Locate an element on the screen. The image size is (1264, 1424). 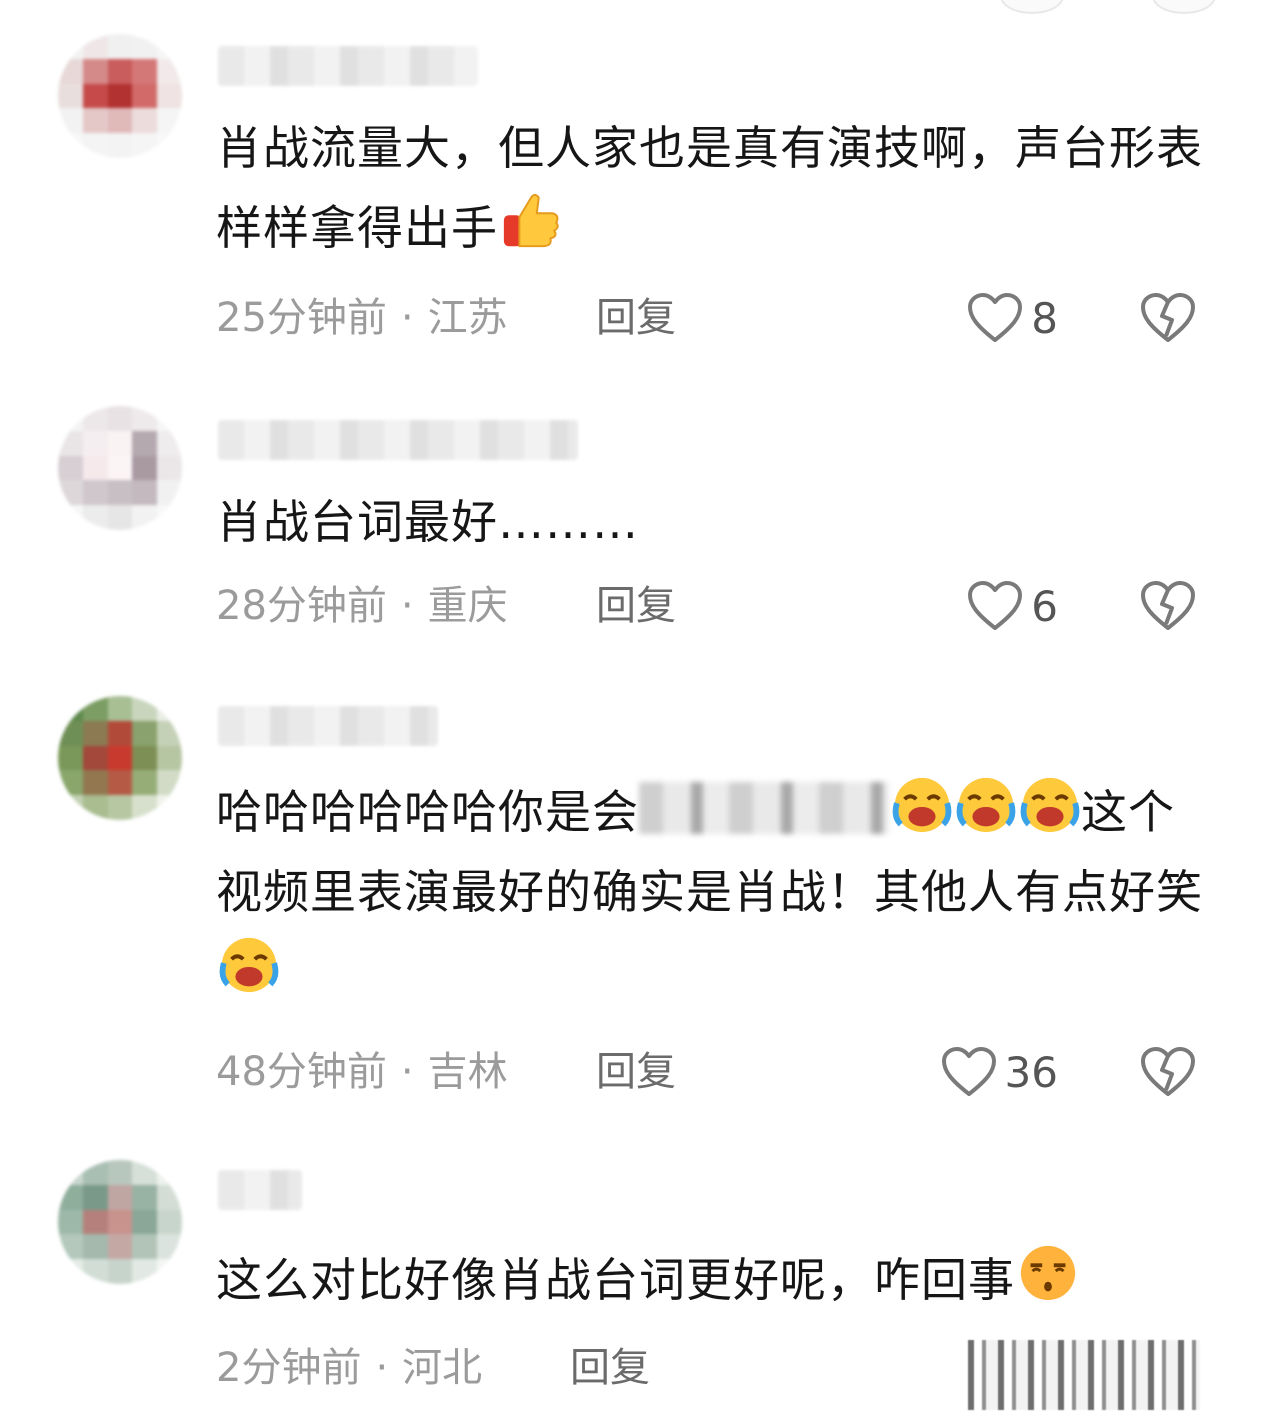
comment-meta: 48分钟前 · 吉林 回复 is located at coordinates (716, 1072).